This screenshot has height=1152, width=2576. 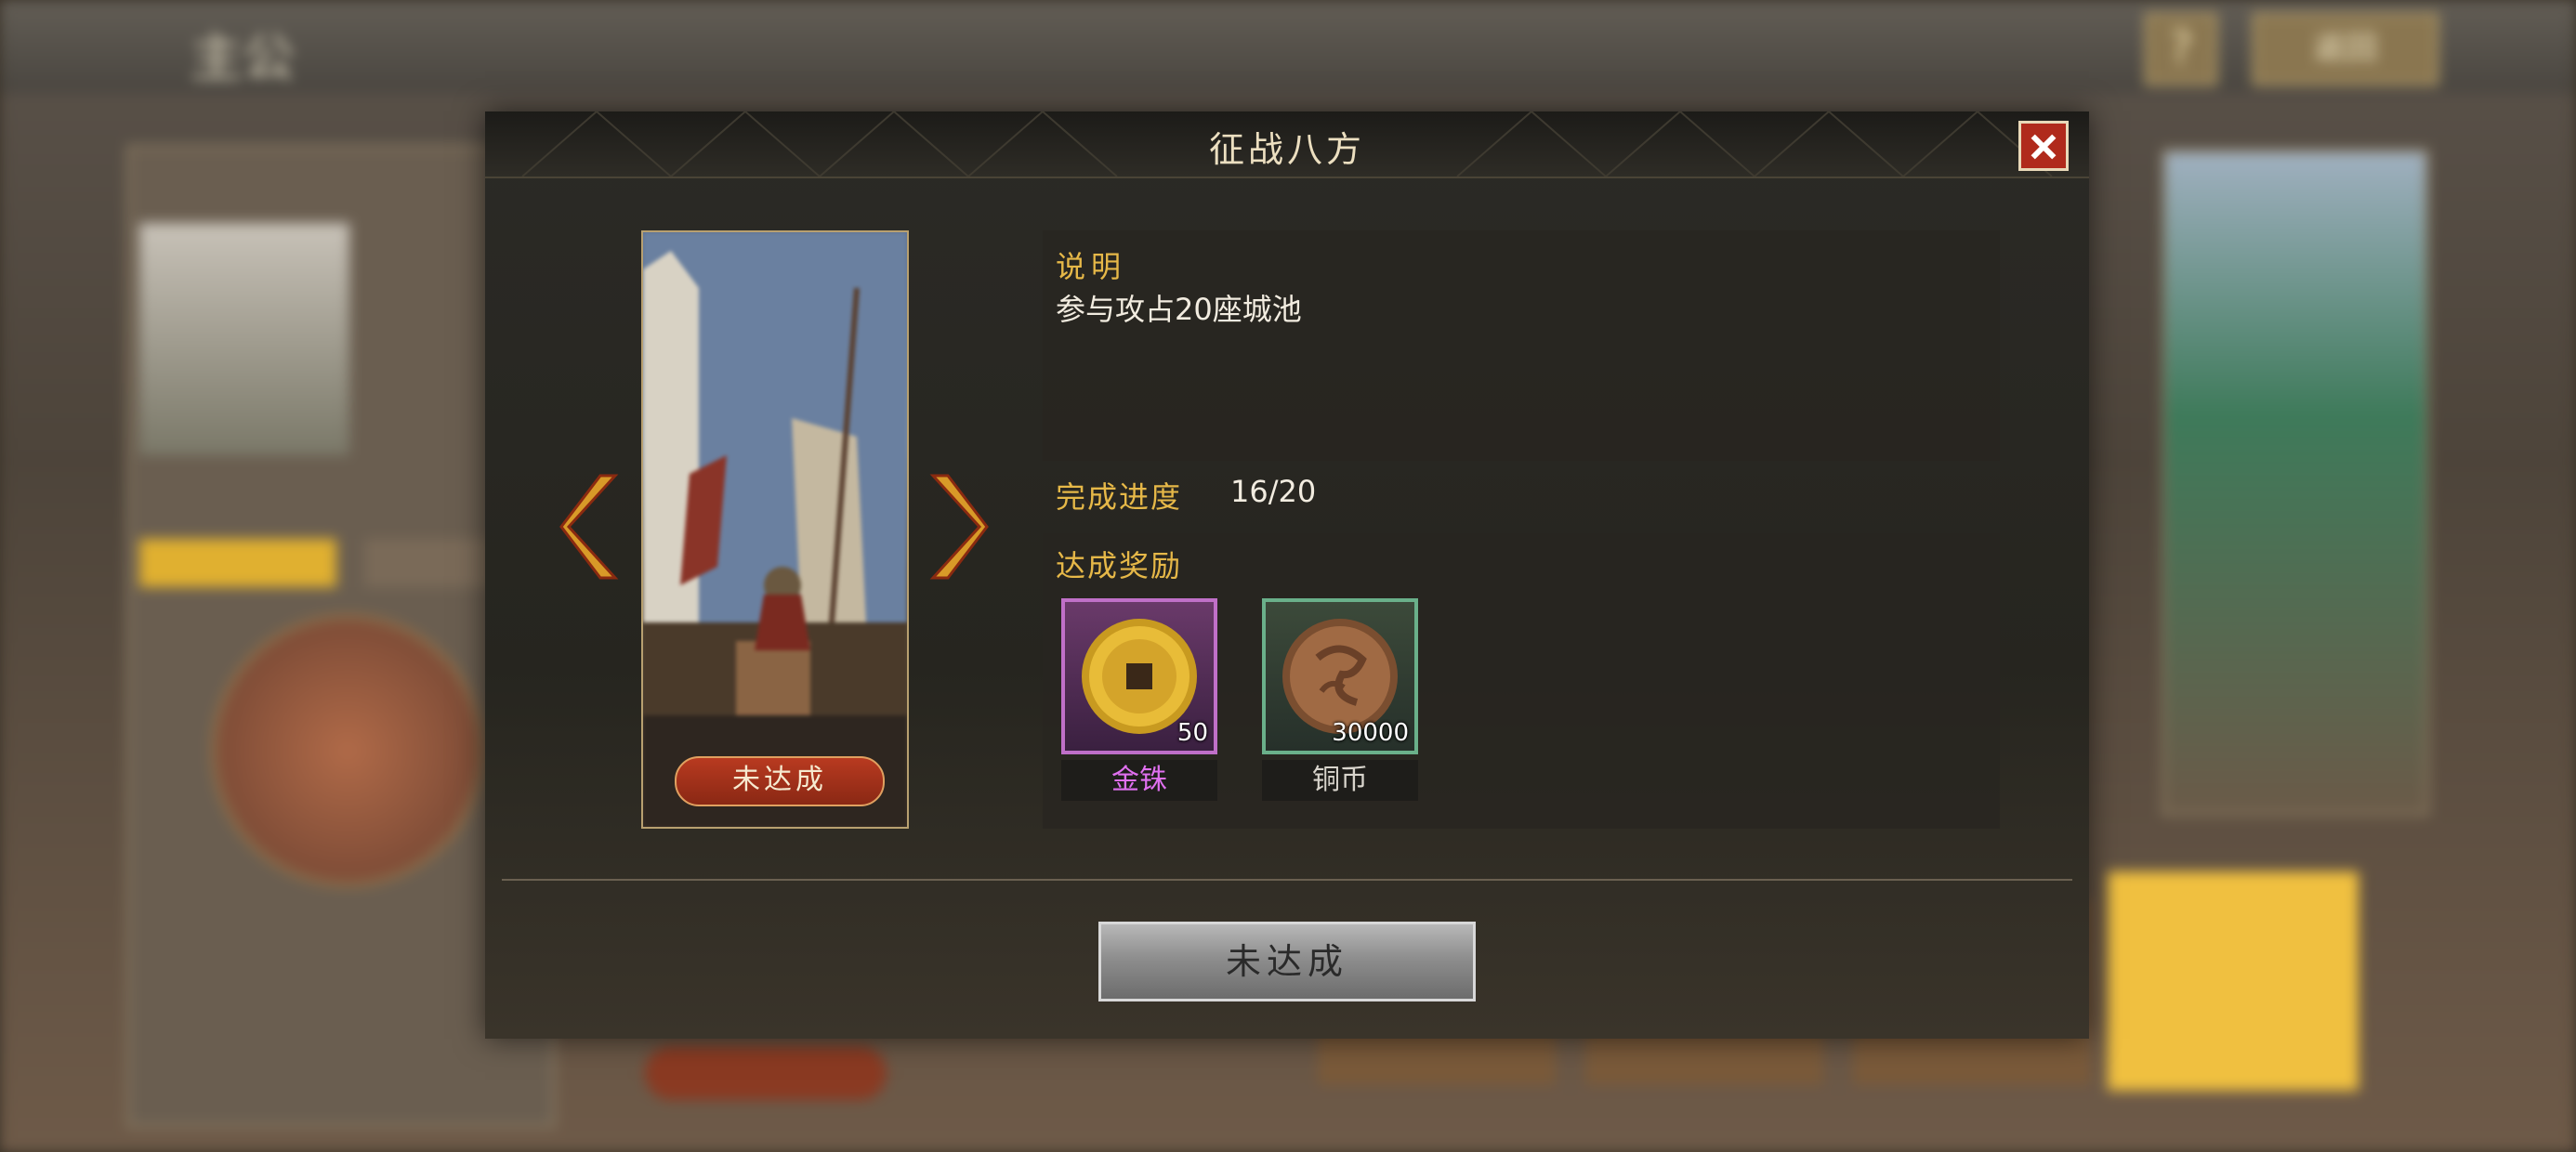 What do you see at coordinates (1192, 733) in the screenshot?
I see `reward-count: 50` at bounding box center [1192, 733].